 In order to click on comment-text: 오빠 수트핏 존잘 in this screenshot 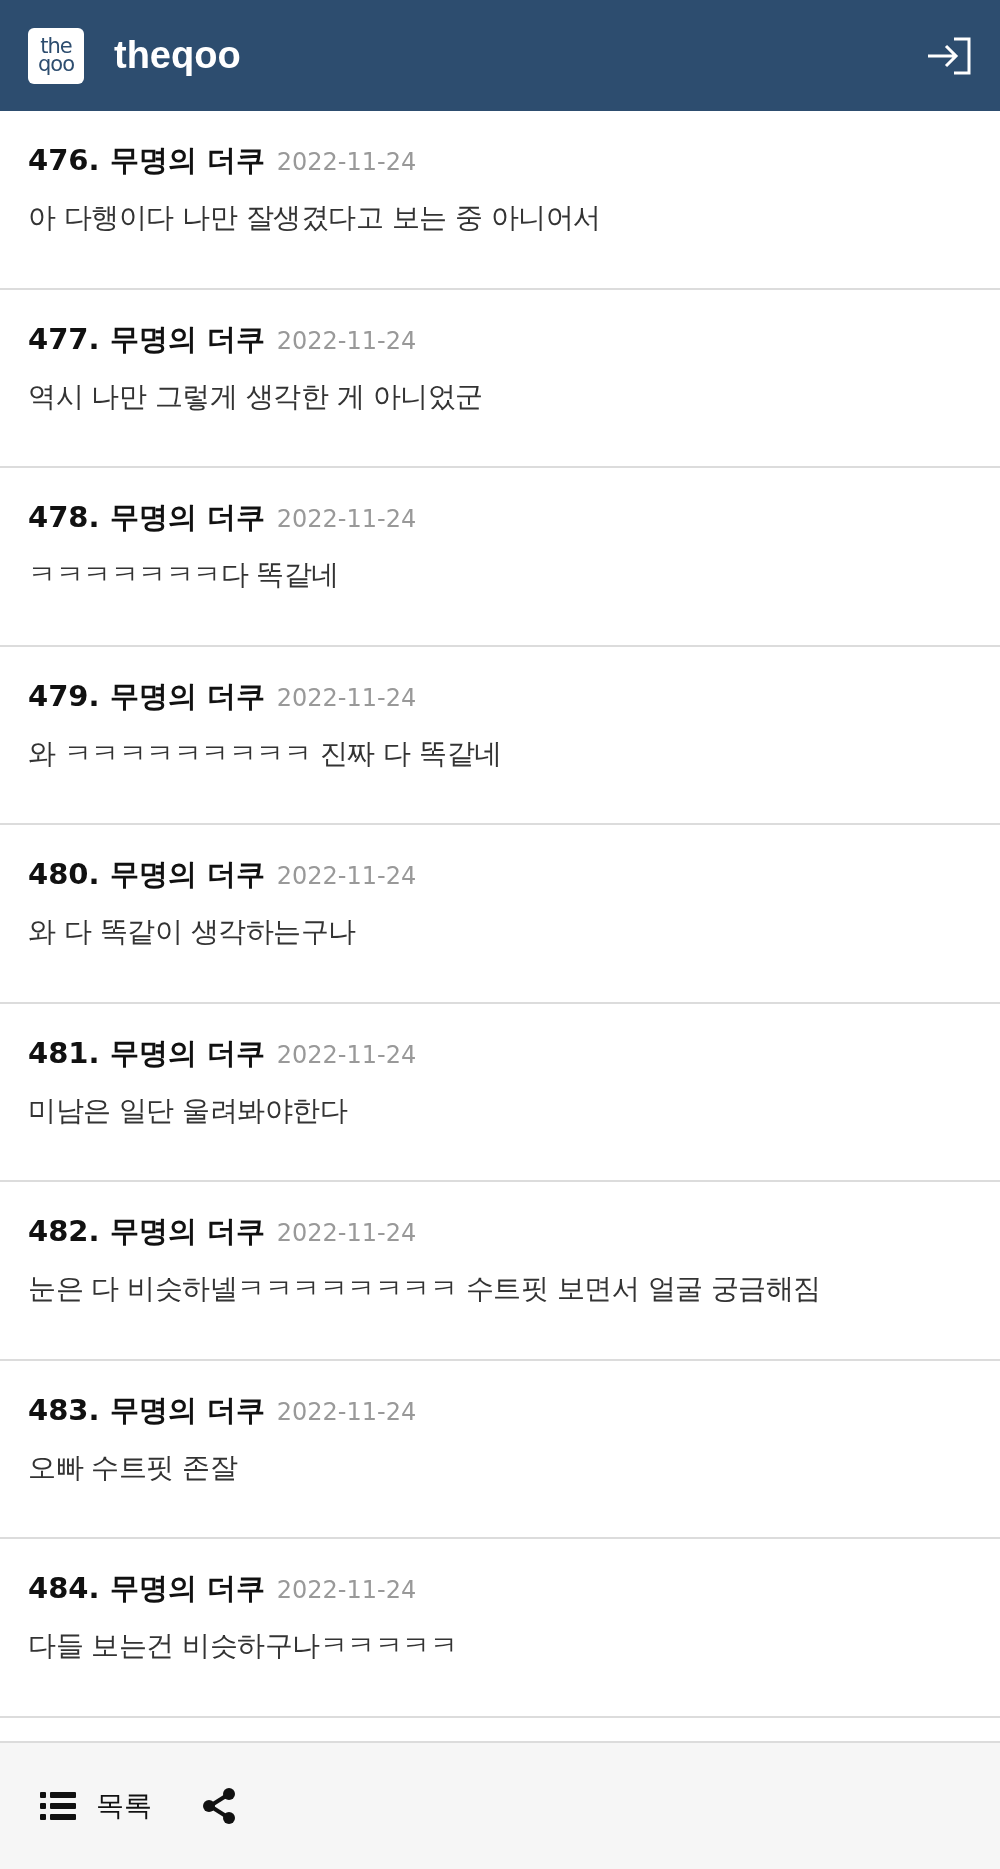, I will do `click(133, 1467)`.